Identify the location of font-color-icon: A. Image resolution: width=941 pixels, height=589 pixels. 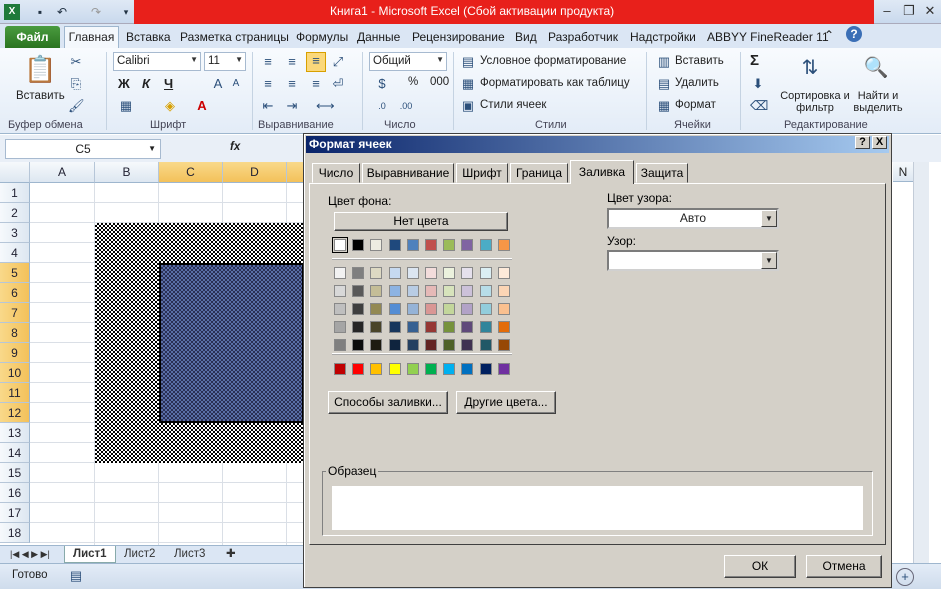
(202, 106).